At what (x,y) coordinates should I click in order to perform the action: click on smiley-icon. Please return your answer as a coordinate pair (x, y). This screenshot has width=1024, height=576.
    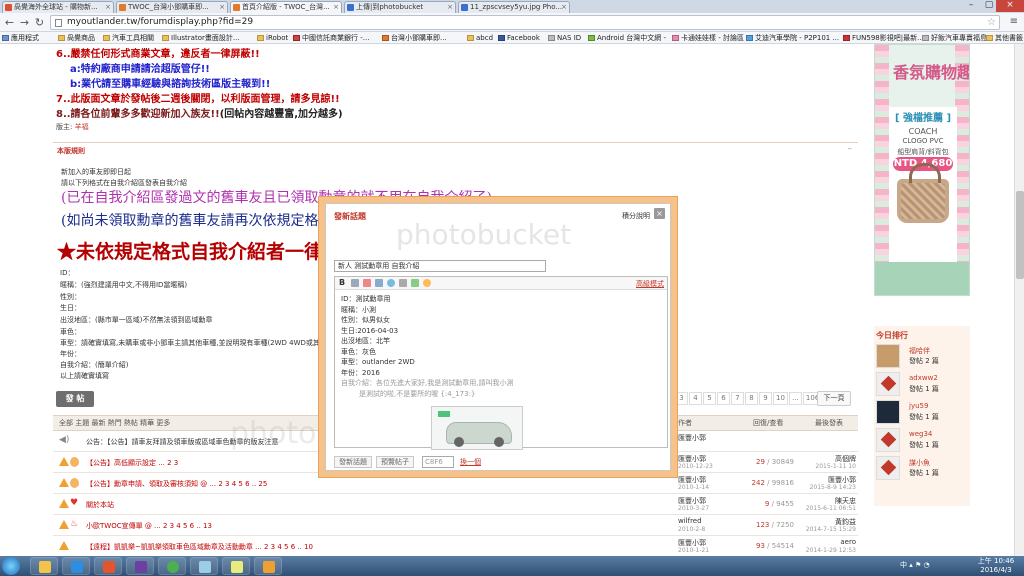
    Looking at the image, I should click on (391, 283).